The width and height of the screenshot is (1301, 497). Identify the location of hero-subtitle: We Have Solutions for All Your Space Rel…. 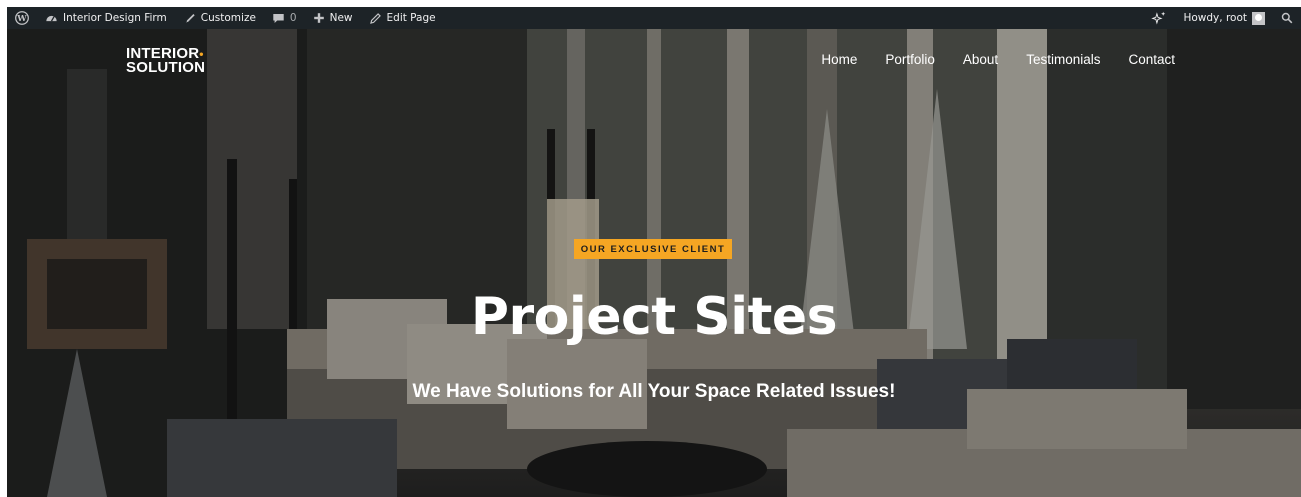
(654, 391).